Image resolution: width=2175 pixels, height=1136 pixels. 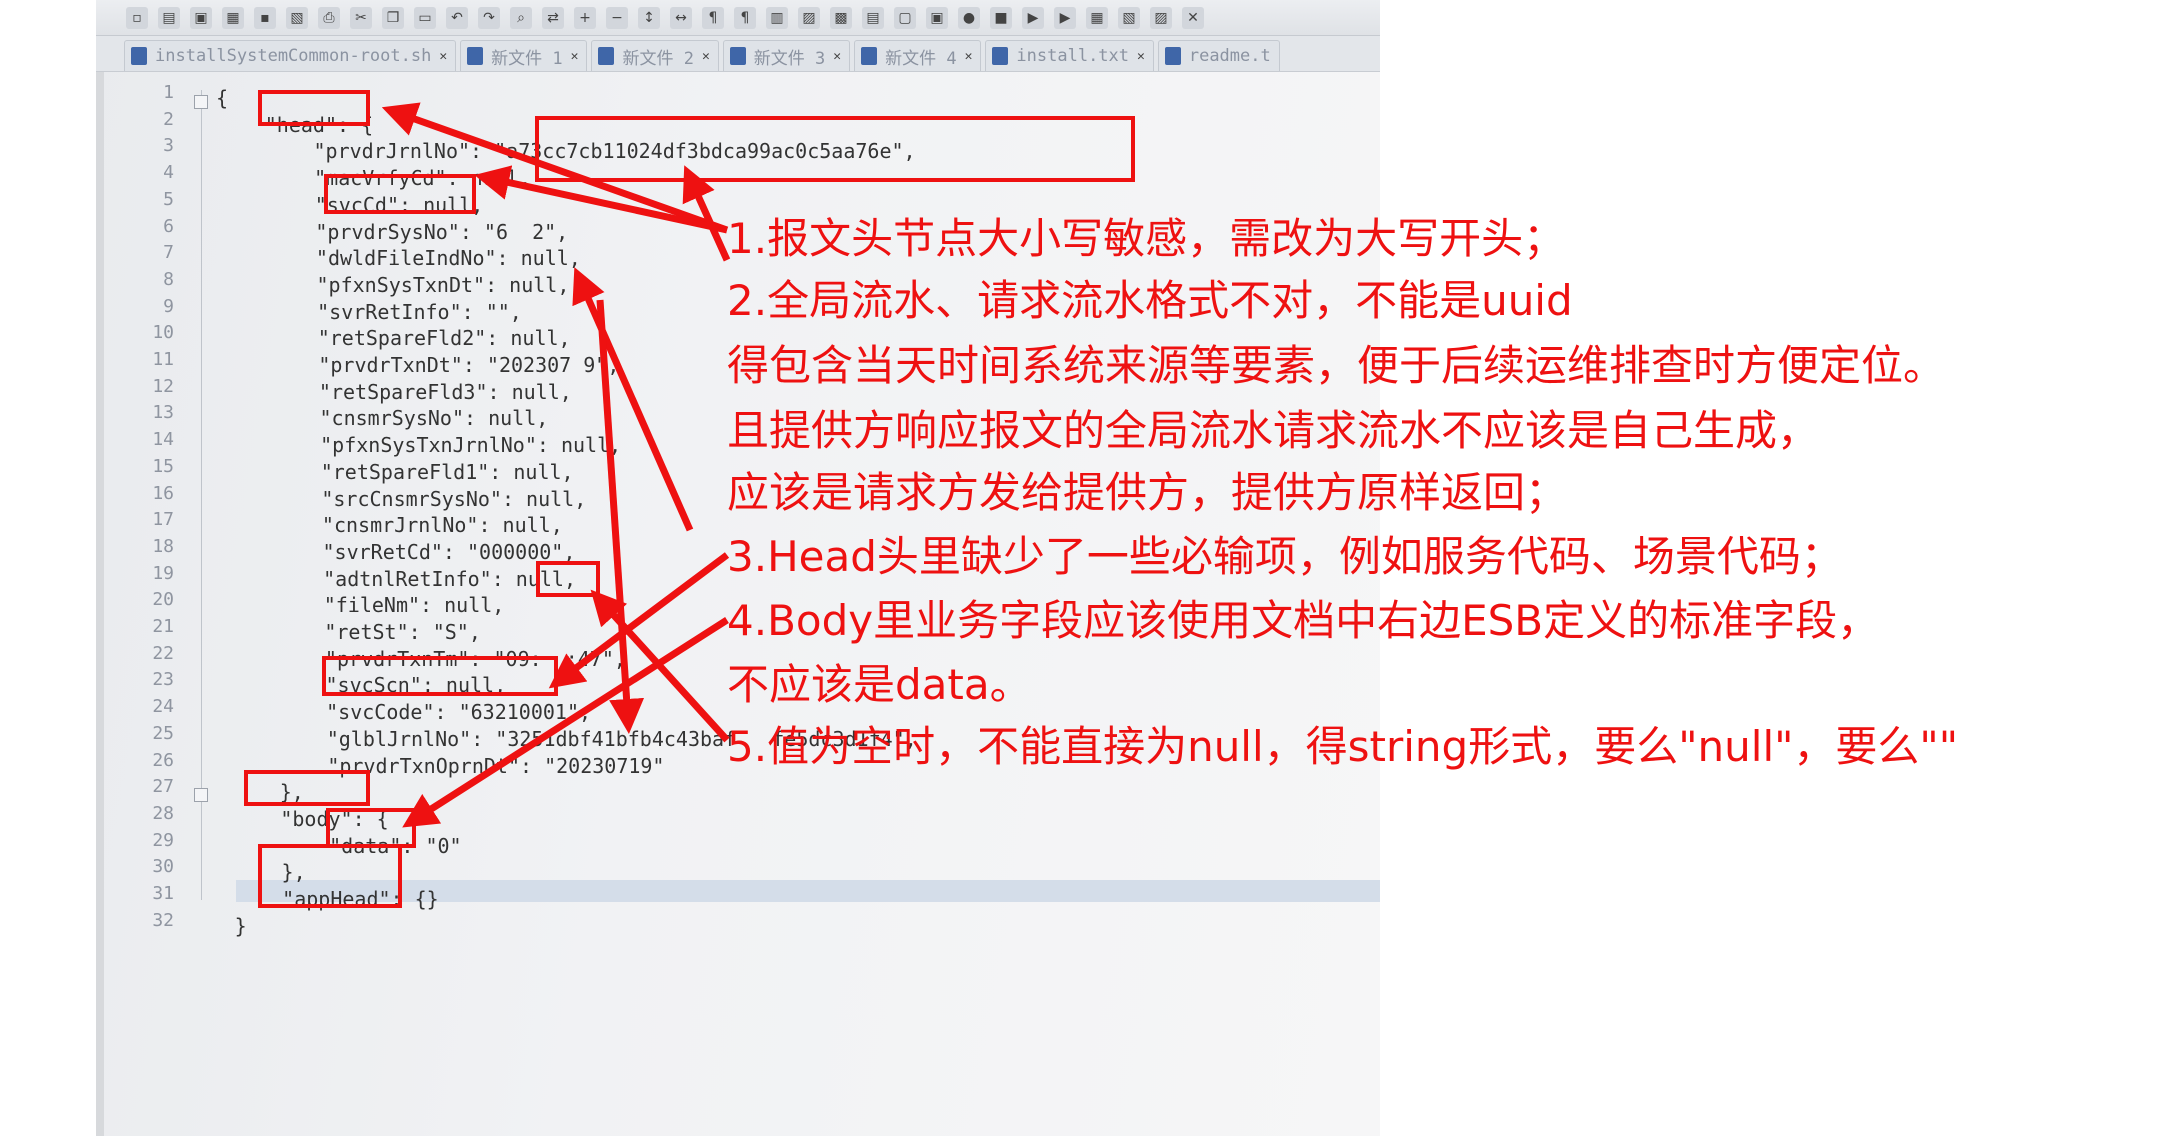 I want to click on arrow-to-svcCd-line, so click(x=633, y=399).